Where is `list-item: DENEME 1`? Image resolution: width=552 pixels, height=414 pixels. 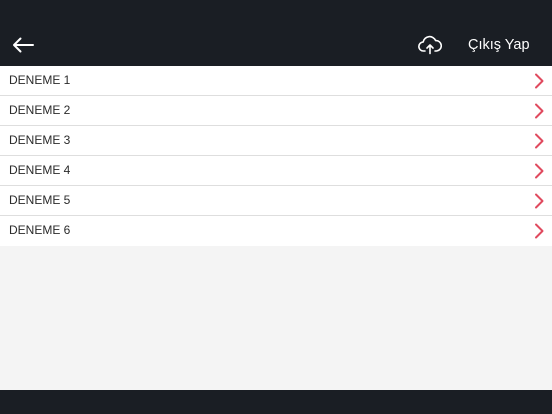
list-item: DENEME 1 is located at coordinates (276, 81).